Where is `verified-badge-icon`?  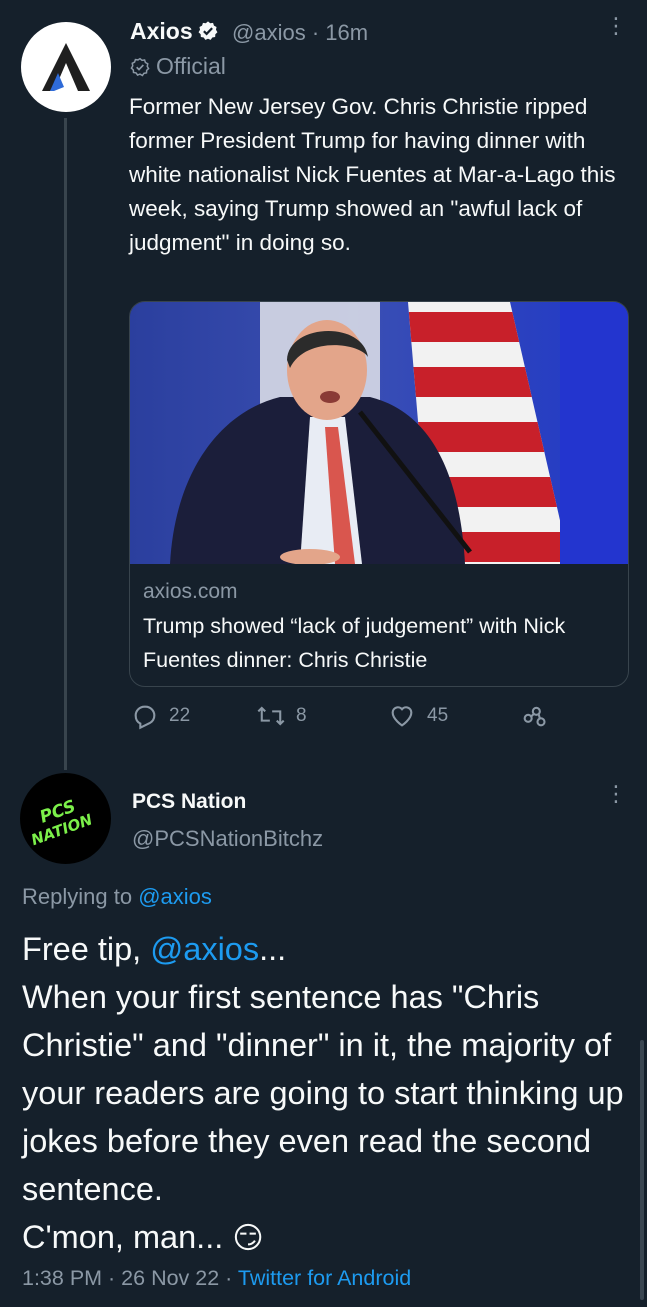
verified-badge-icon is located at coordinates (208, 34).